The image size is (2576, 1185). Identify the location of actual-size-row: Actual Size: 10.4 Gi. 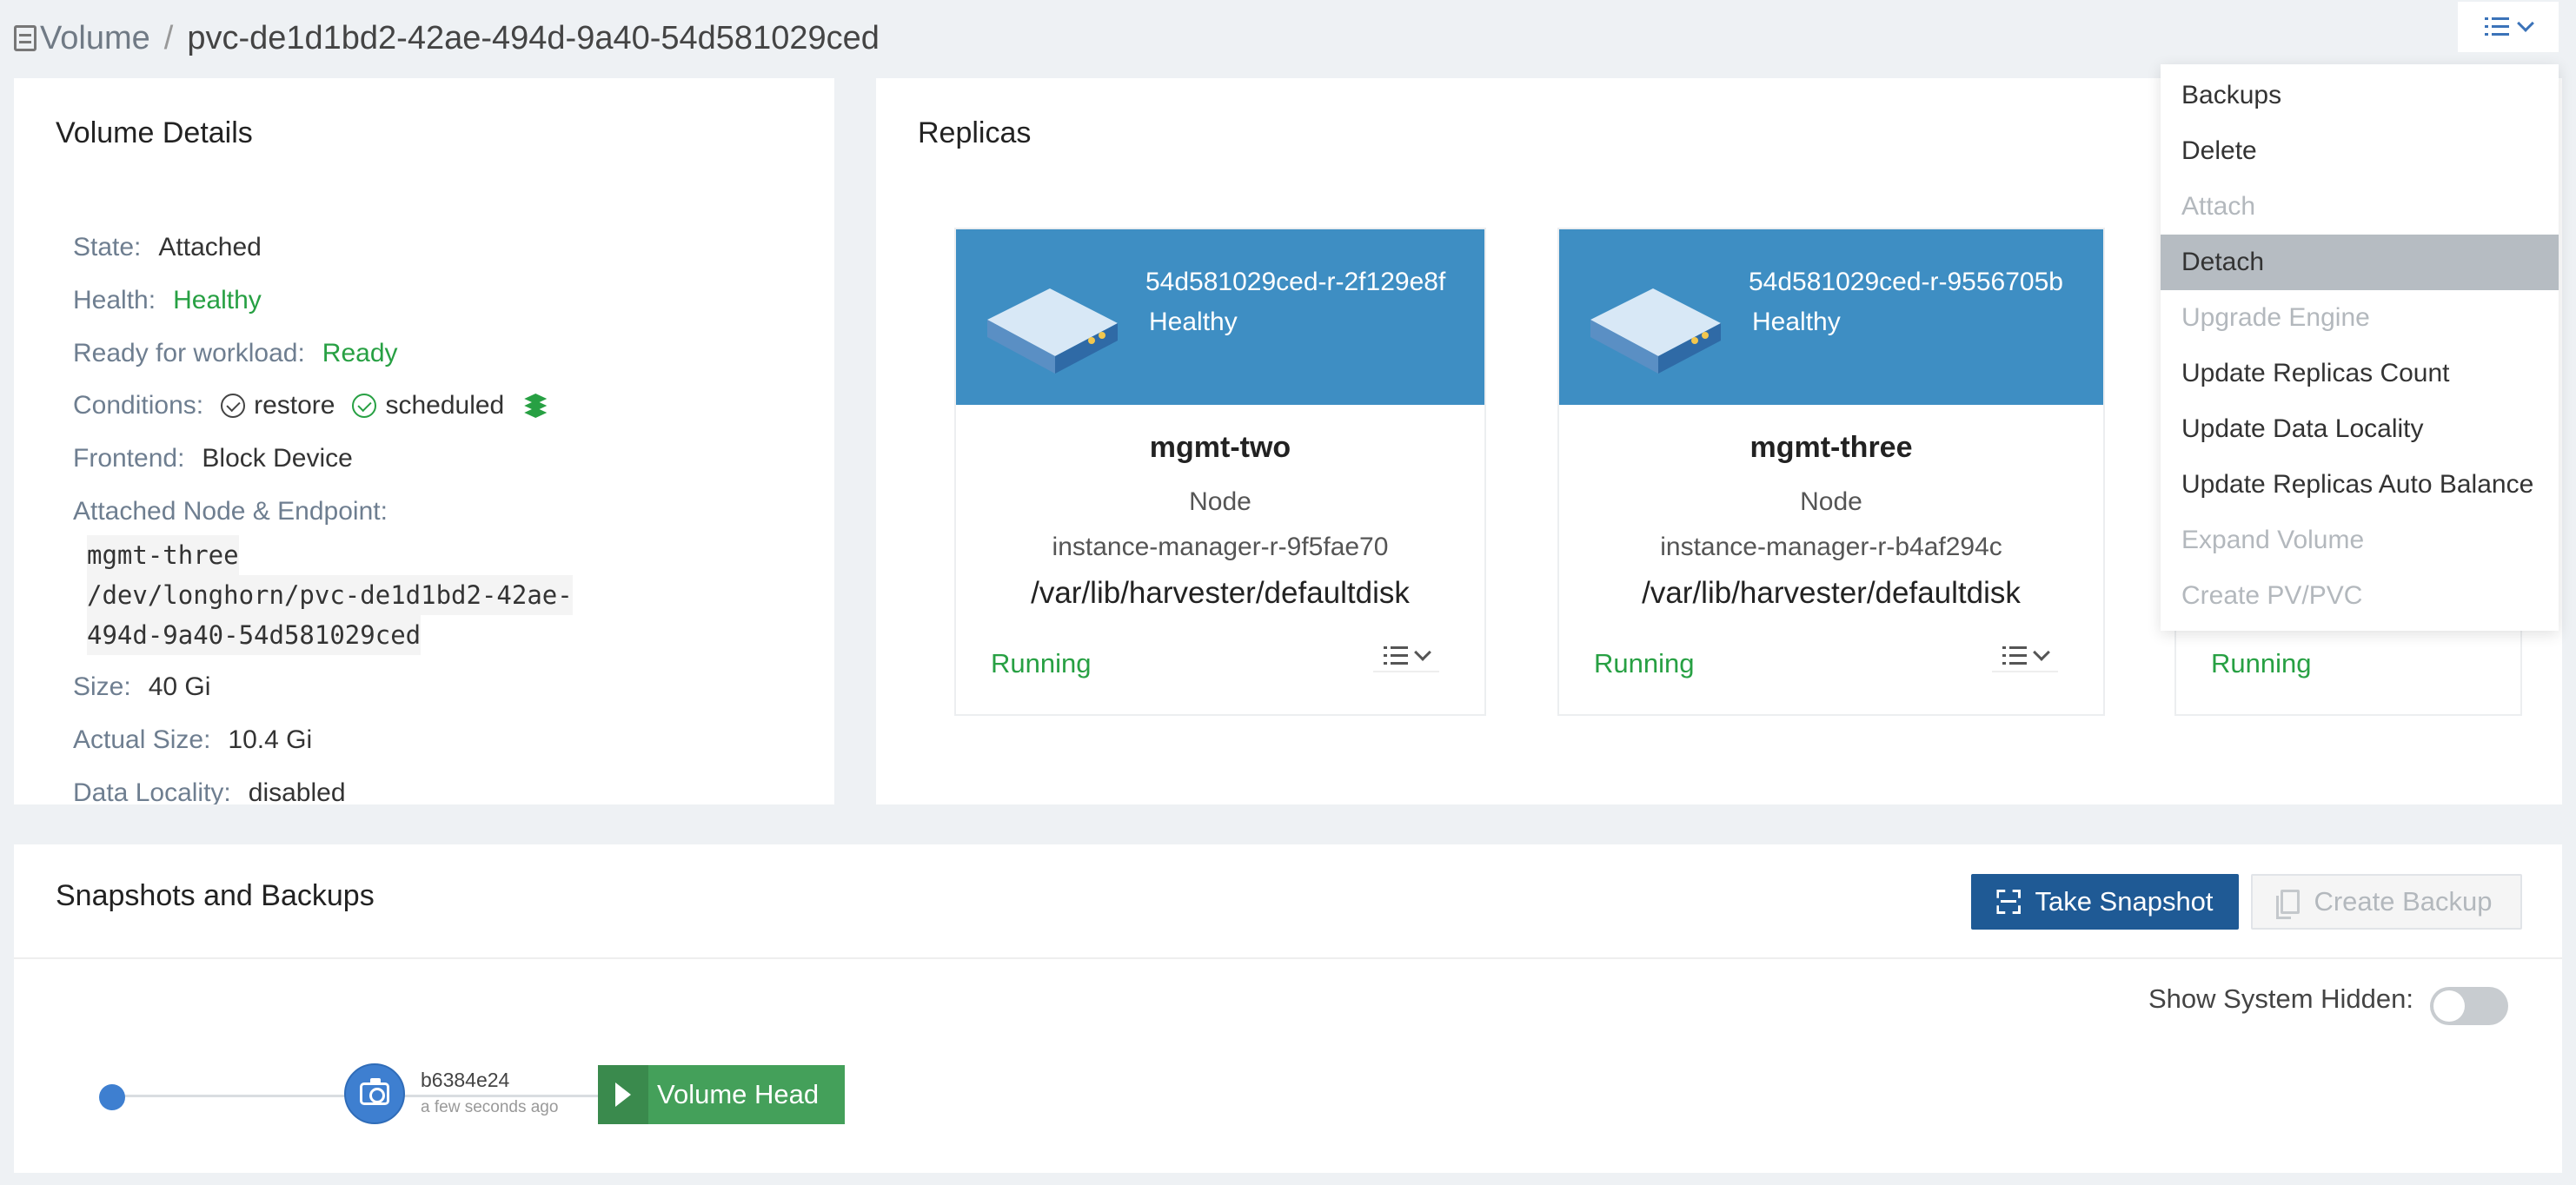
(192, 740).